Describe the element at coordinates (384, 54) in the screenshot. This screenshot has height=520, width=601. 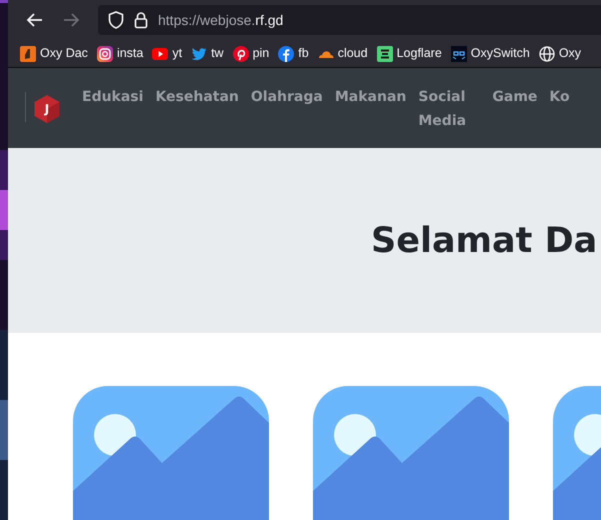
I see `list-icon` at that location.